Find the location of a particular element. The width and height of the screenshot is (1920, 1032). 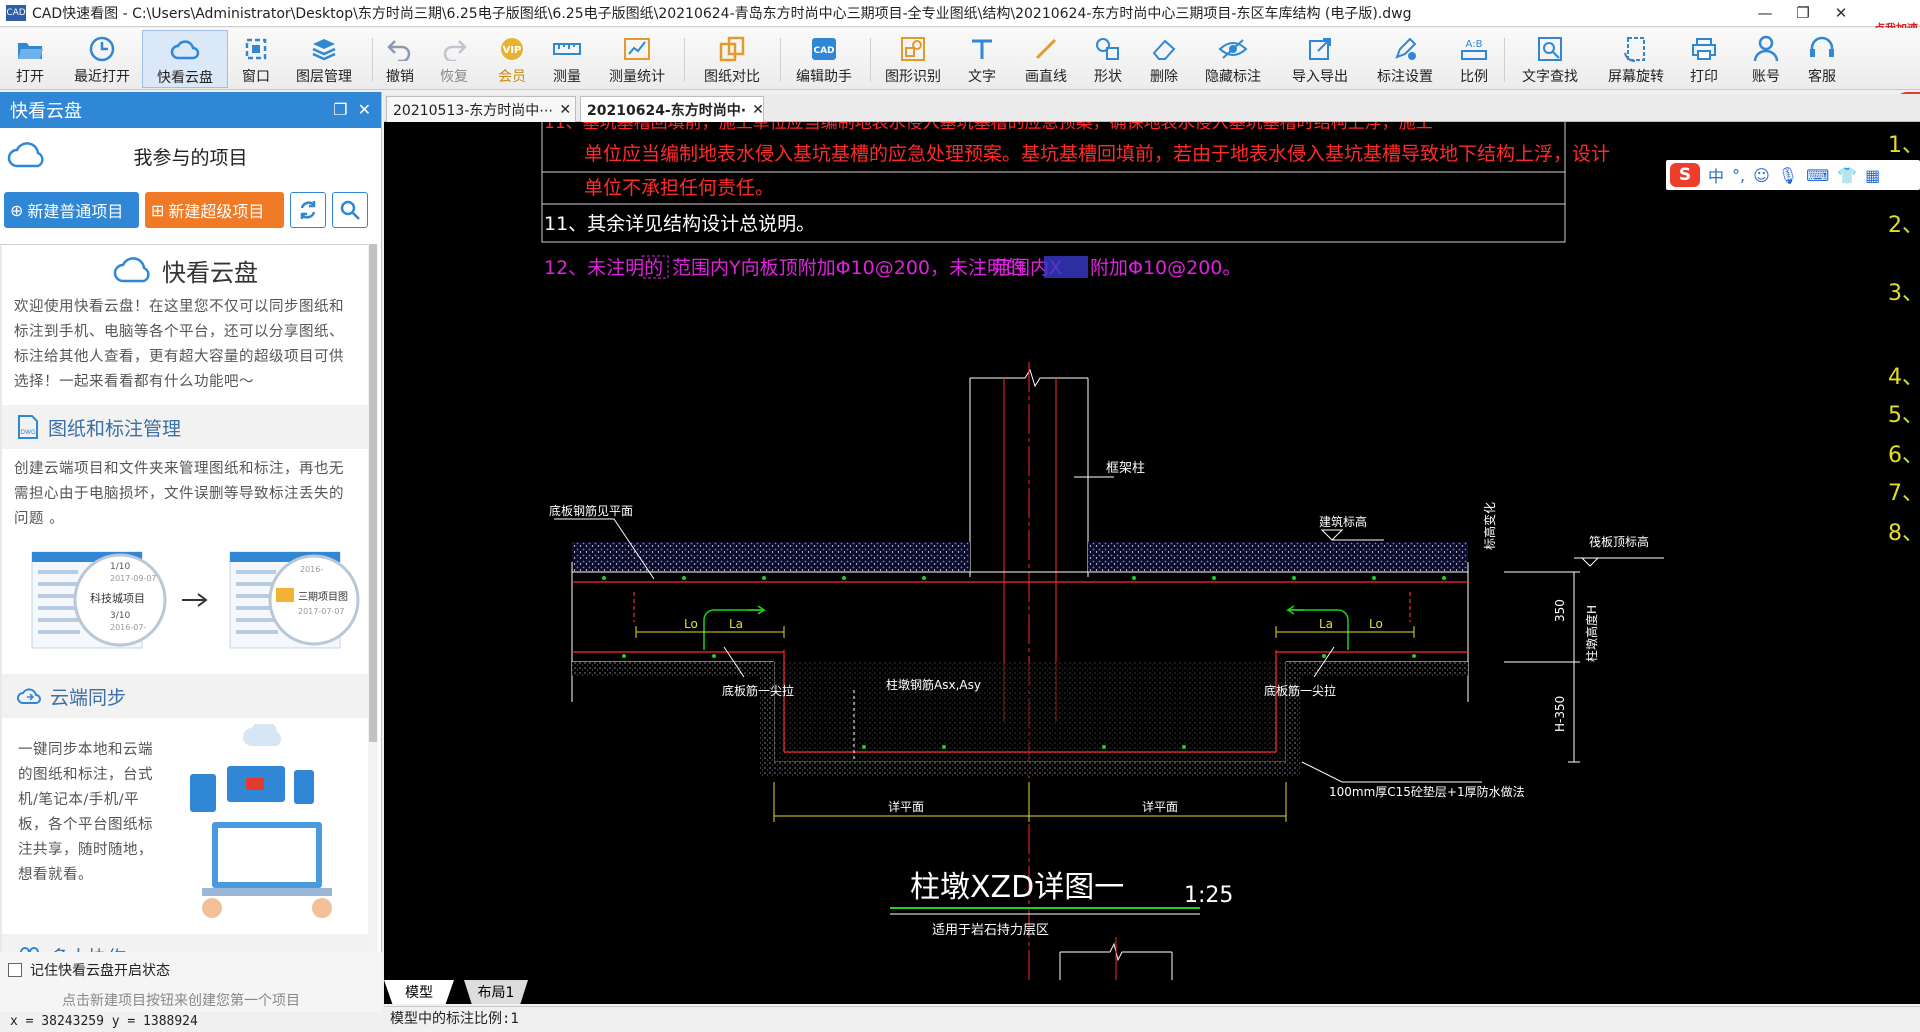

edit-cad-icon: CAD is located at coordinates (824, 49).